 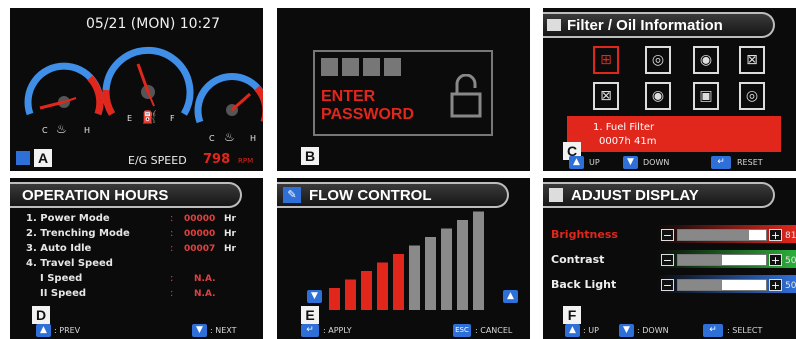 What do you see at coordinates (64, 89) in the screenshot?
I see `coolant-temperature-gauge` at bounding box center [64, 89].